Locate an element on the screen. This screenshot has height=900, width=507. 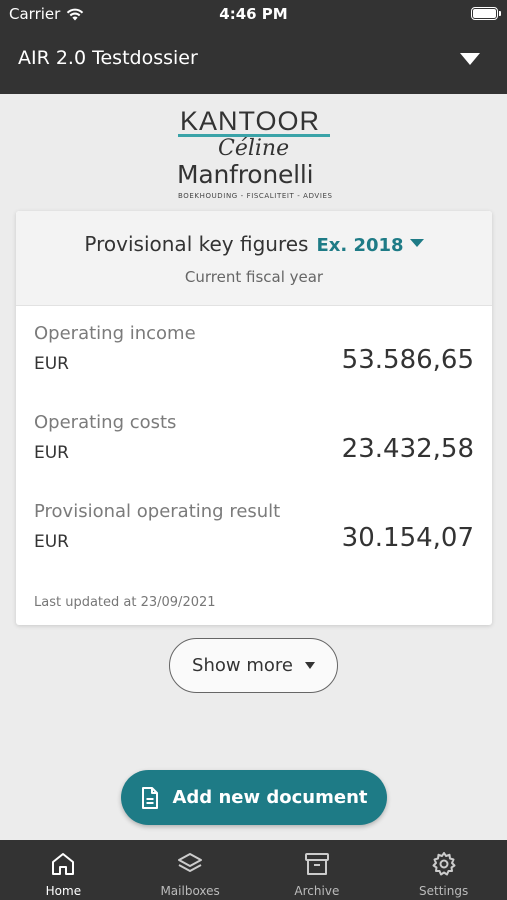
logo-celine: Céline is located at coordinates (254, 148).